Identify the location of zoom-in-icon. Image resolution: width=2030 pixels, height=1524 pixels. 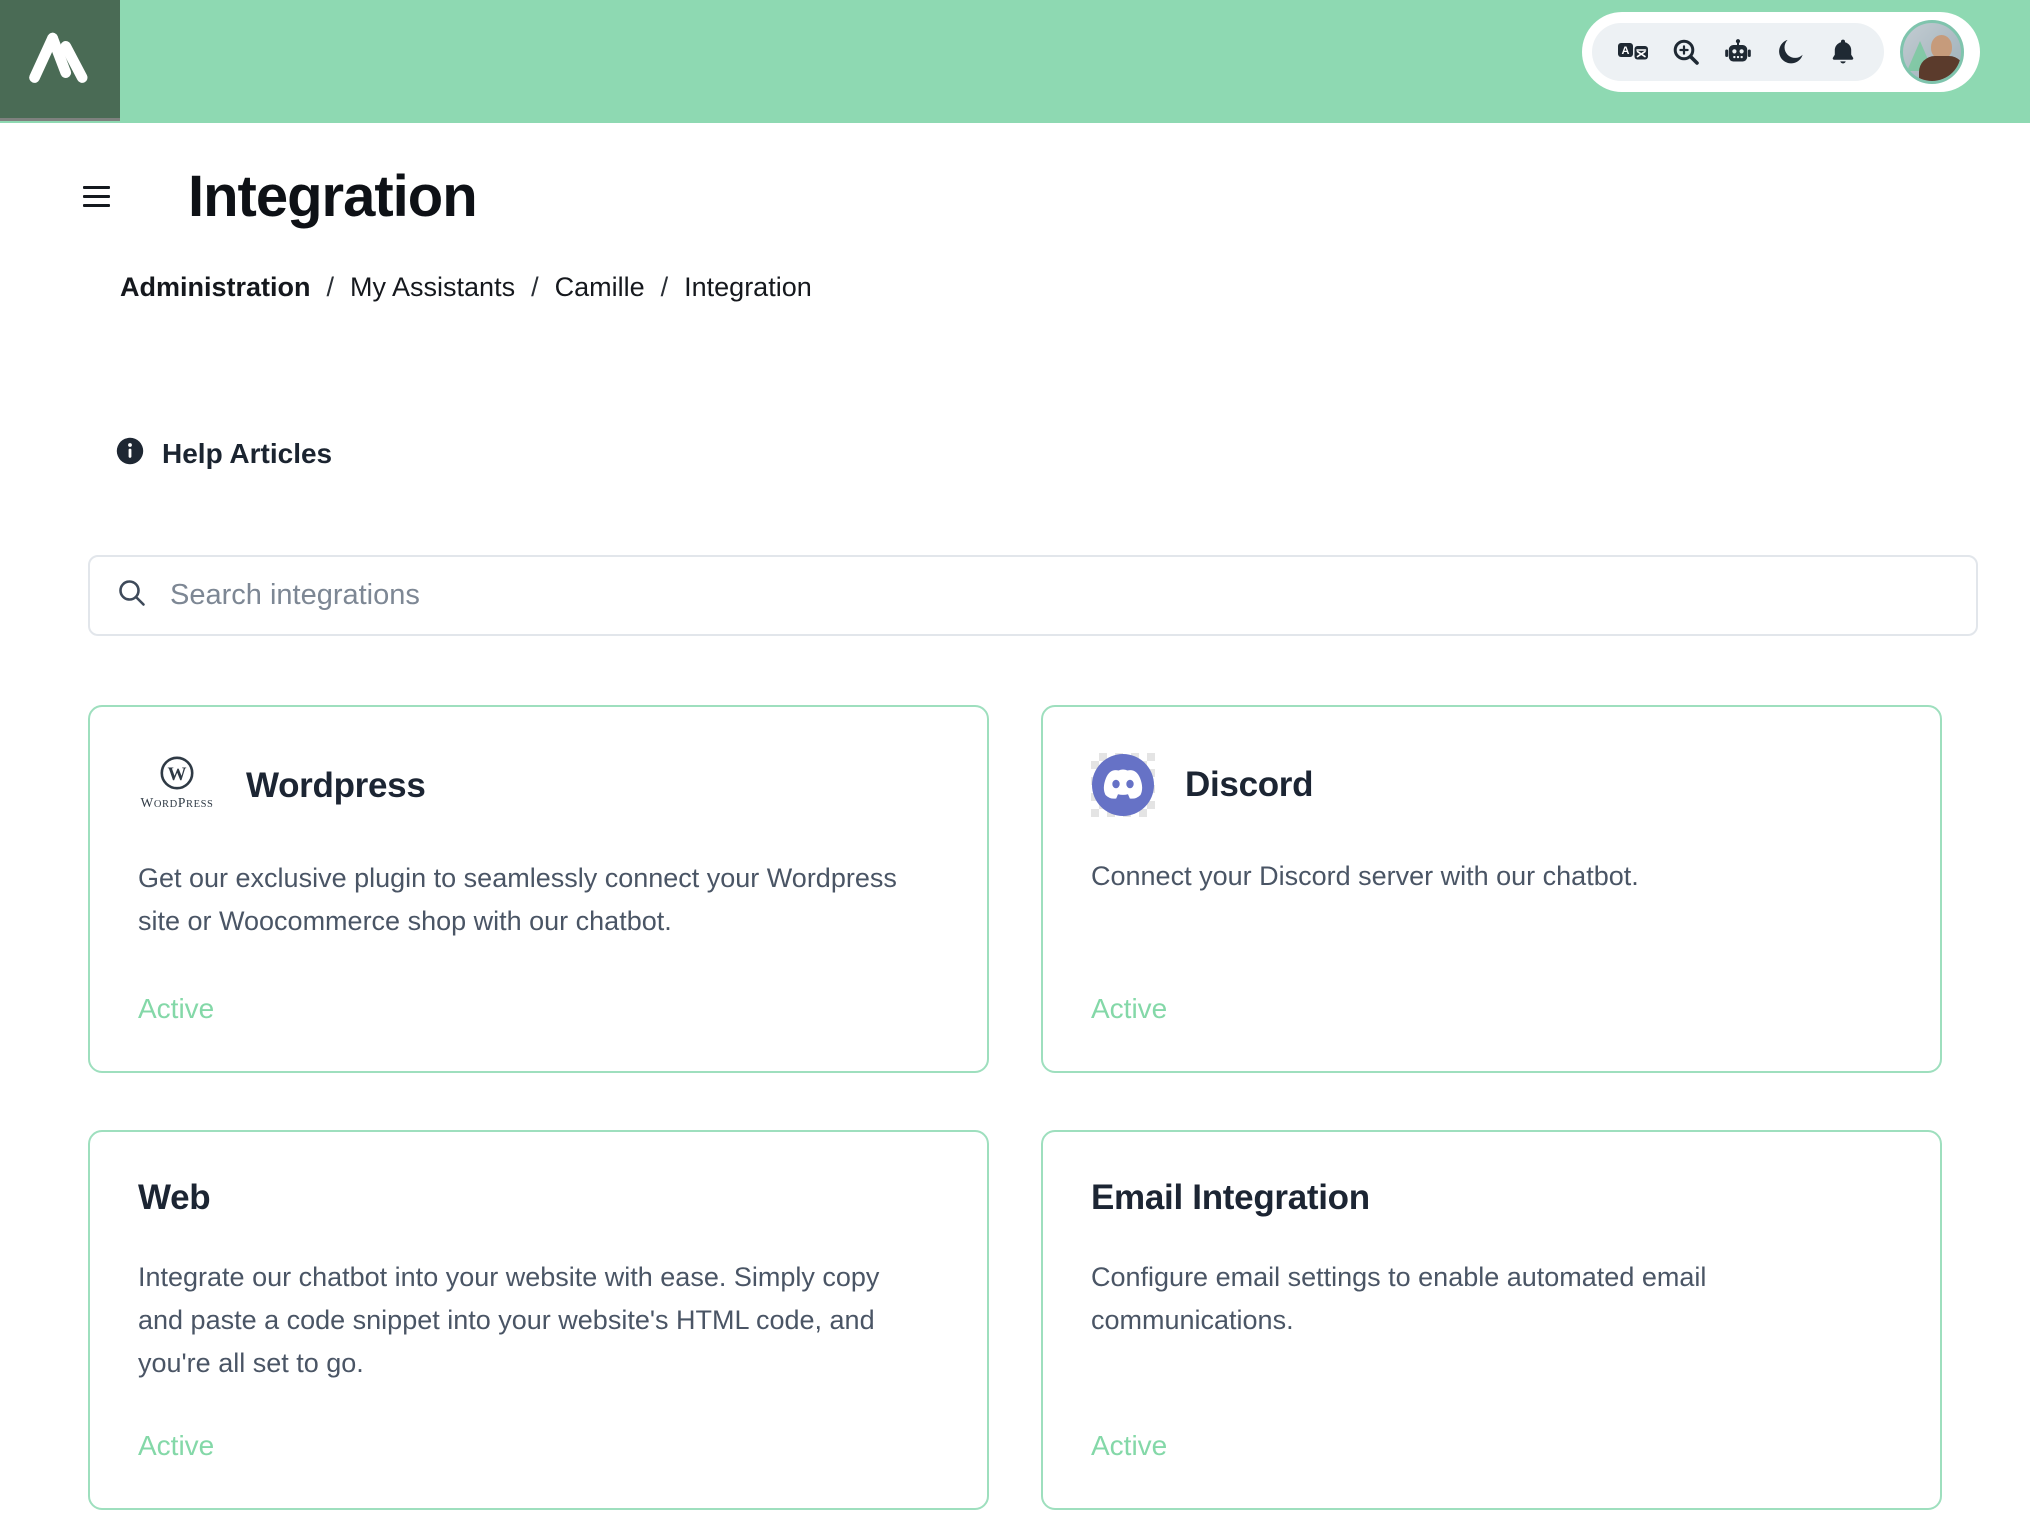
(1686, 52).